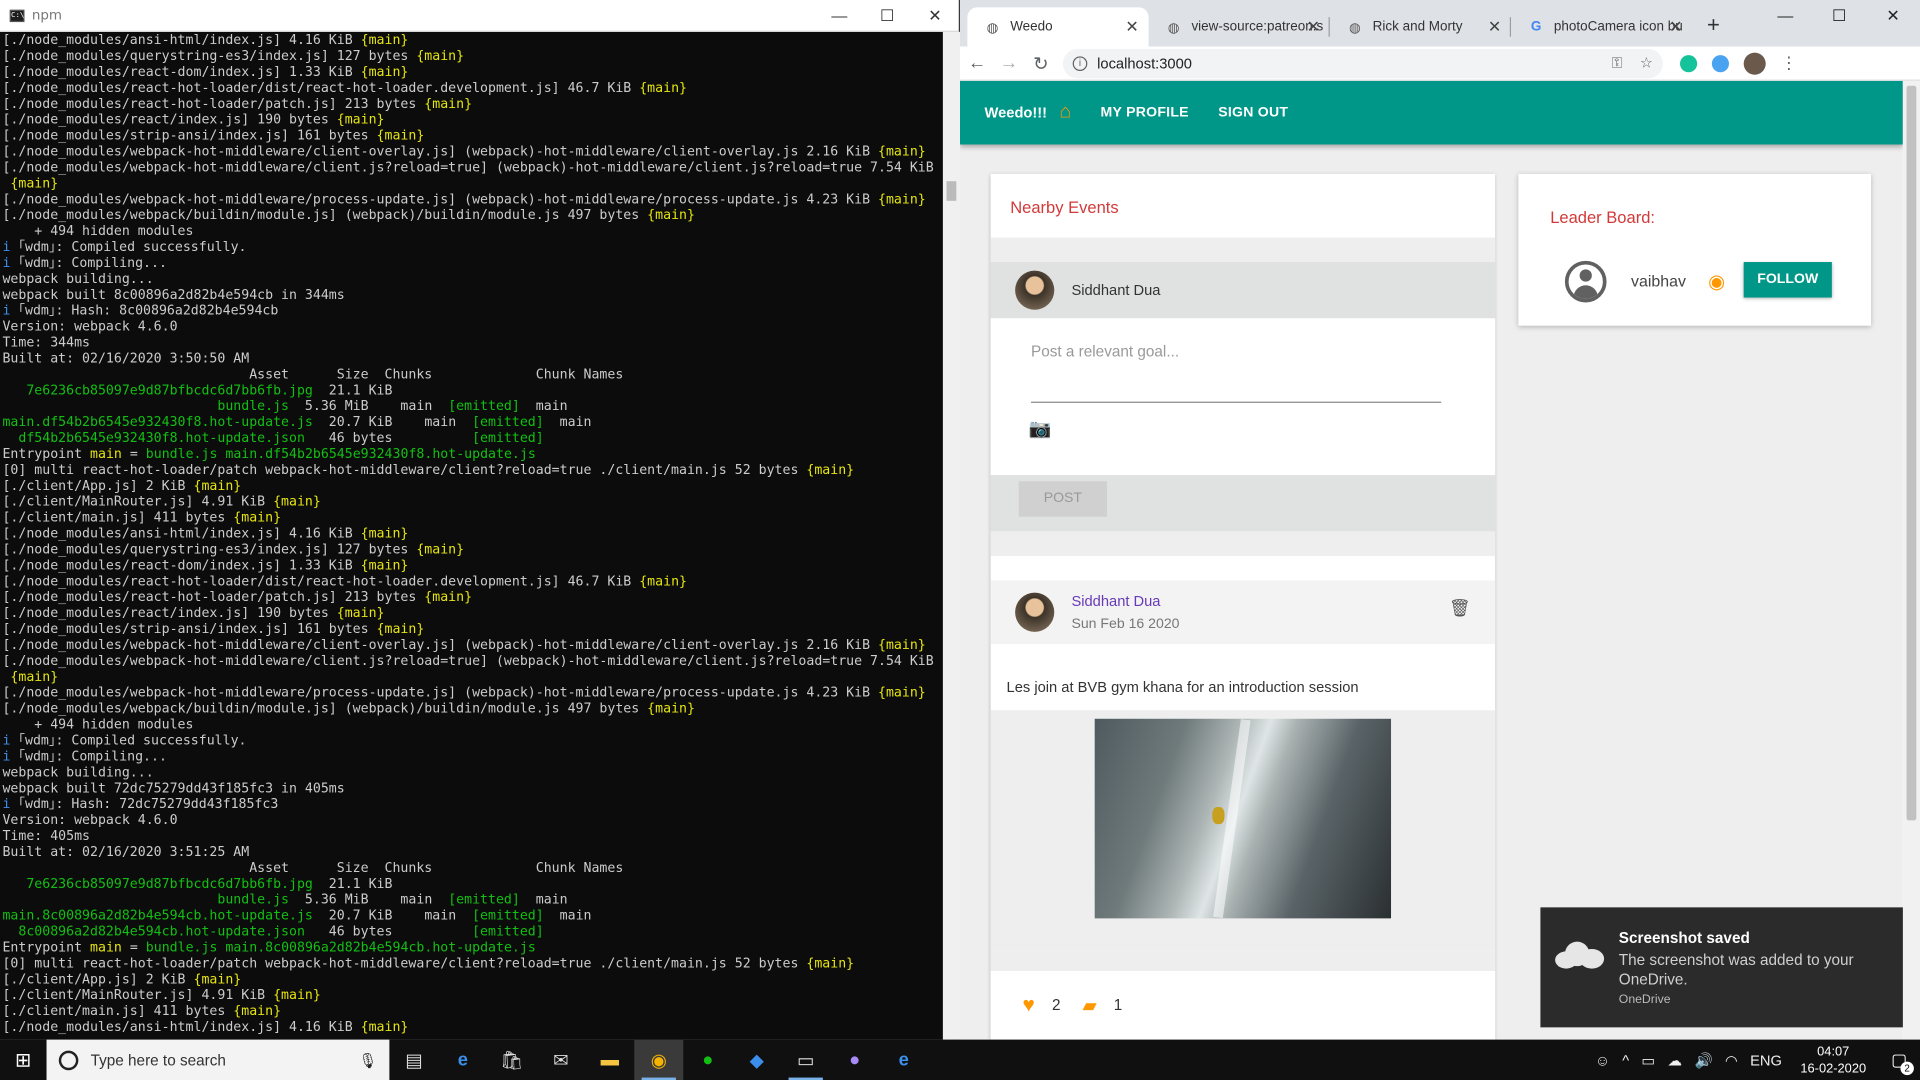  Describe the element at coordinates (1040, 429) in the screenshot. I see `camera-icon: 📷` at that location.